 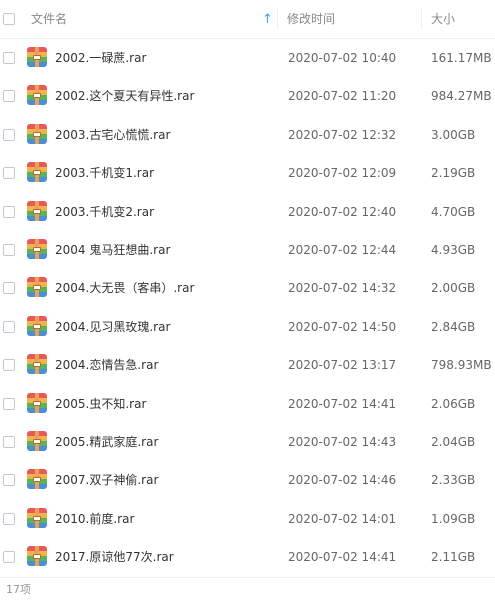 I want to click on file-row: 2002.一碌蔗.rar 2020-07-02 10:40 161.17MB, so click(x=247, y=58).